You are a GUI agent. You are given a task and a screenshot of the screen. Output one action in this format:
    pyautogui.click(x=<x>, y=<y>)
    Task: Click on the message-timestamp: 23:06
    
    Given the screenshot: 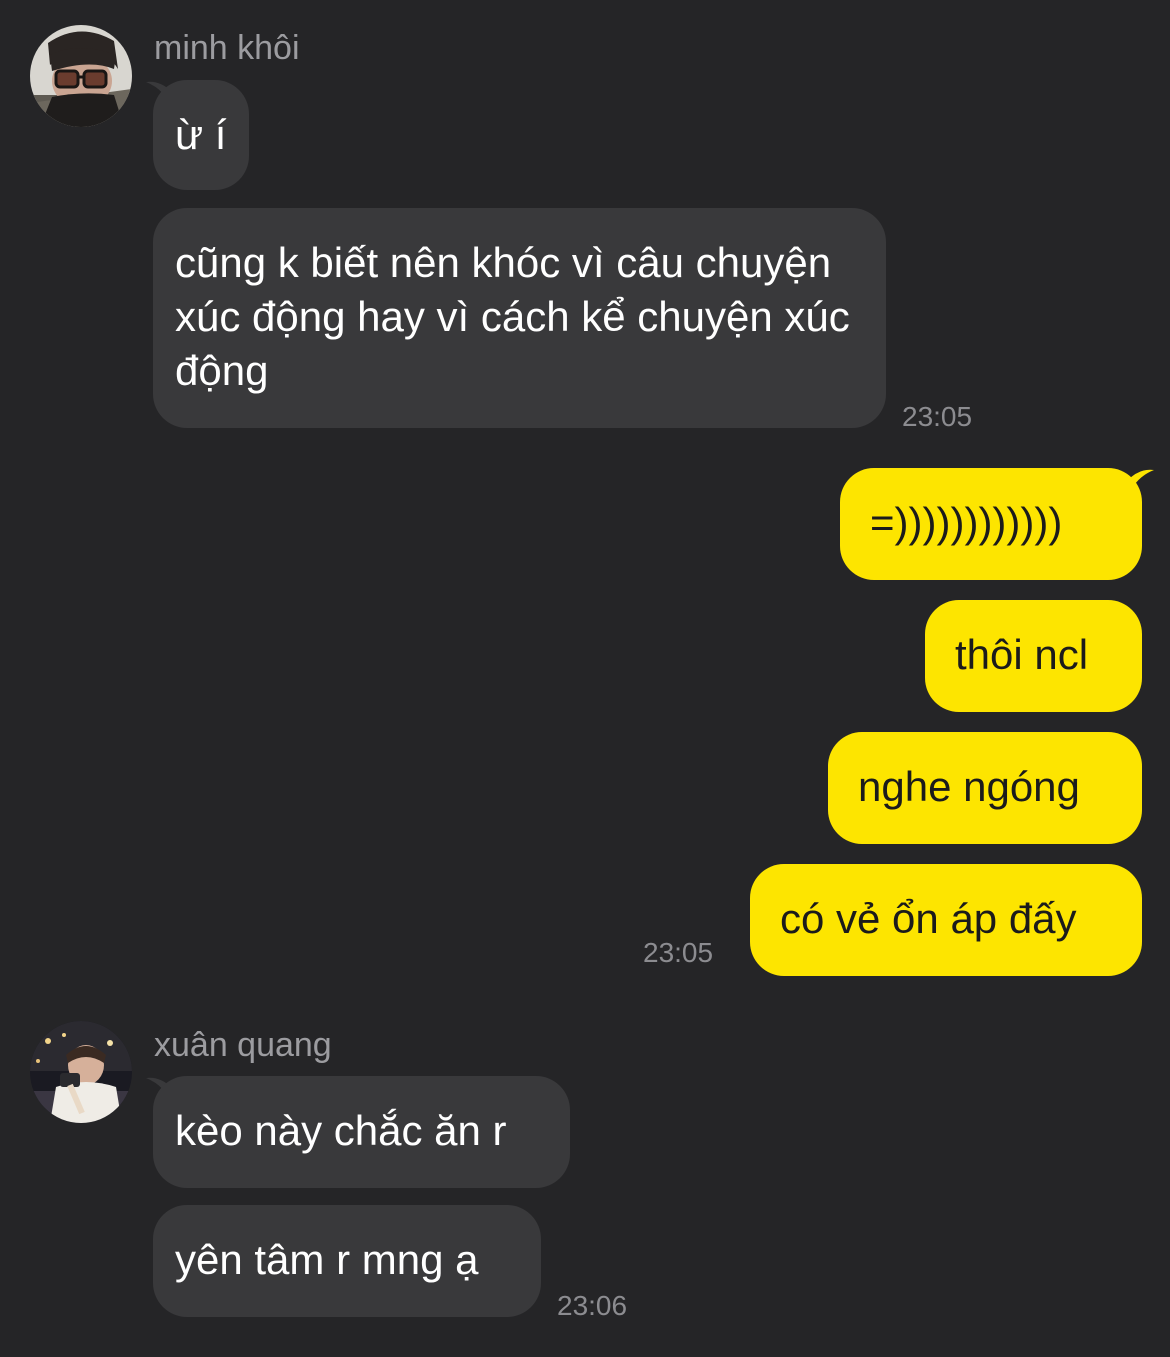 What is the action you would take?
    pyautogui.click(x=592, y=1305)
    